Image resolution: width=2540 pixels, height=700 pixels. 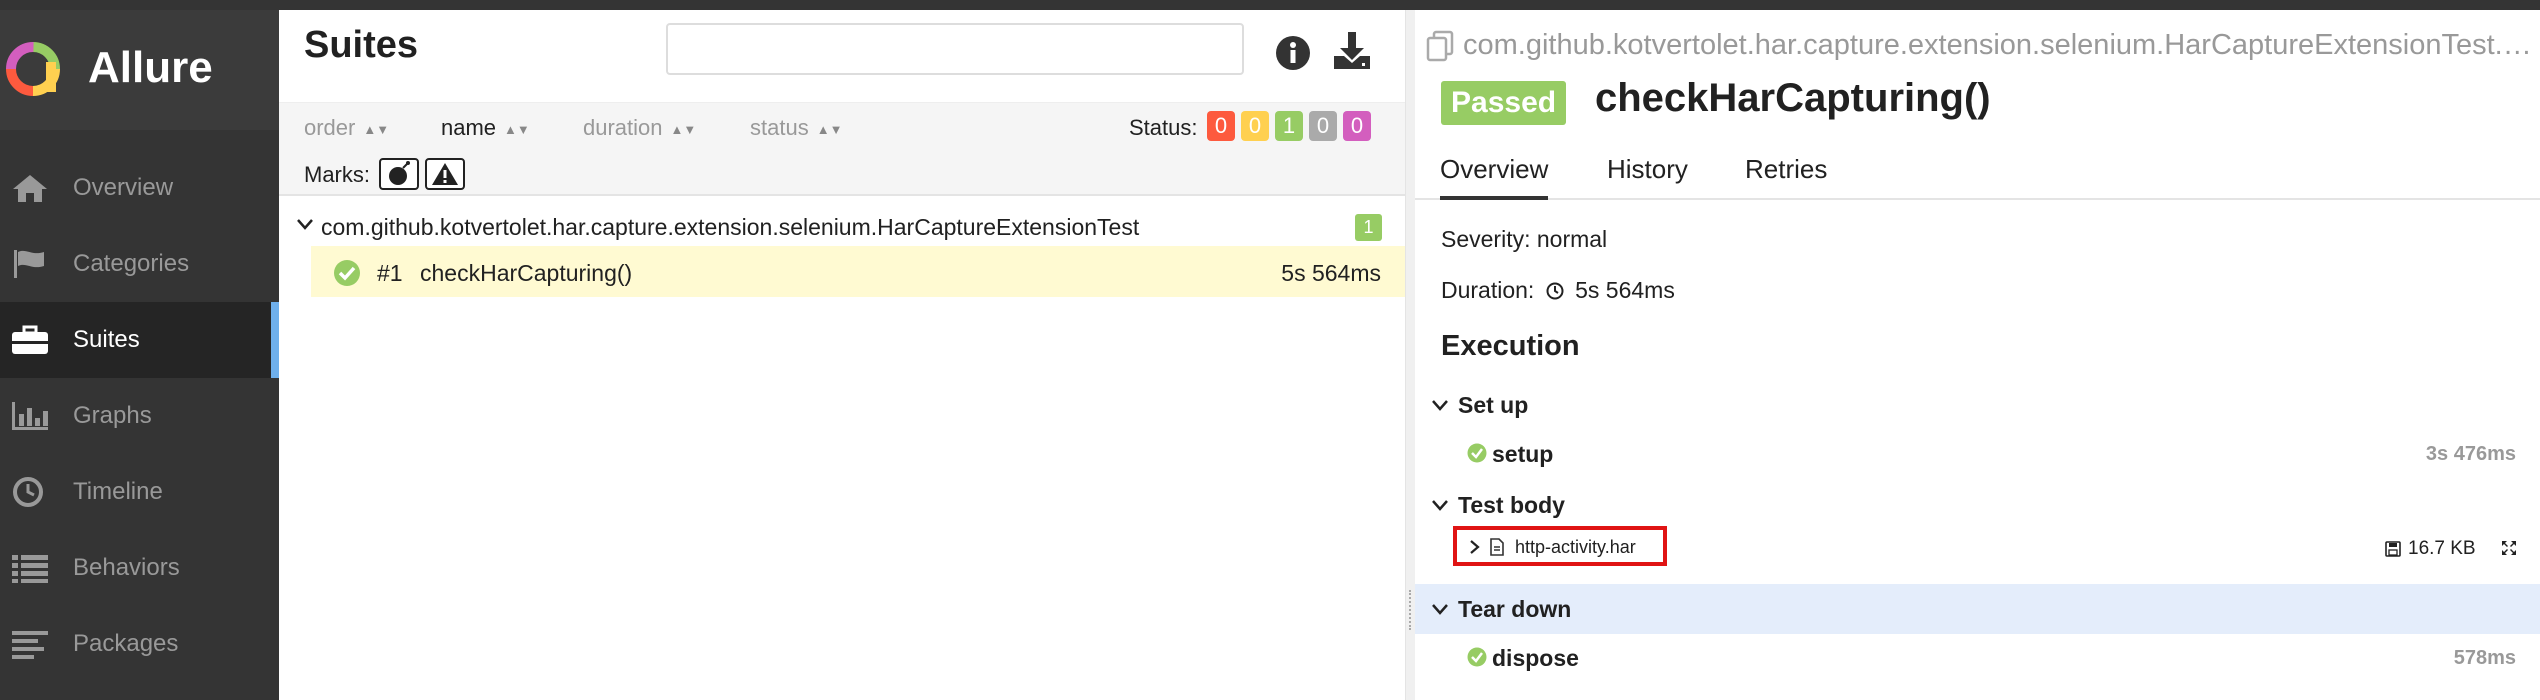 I want to click on bar-chart-icon, so click(x=30, y=416).